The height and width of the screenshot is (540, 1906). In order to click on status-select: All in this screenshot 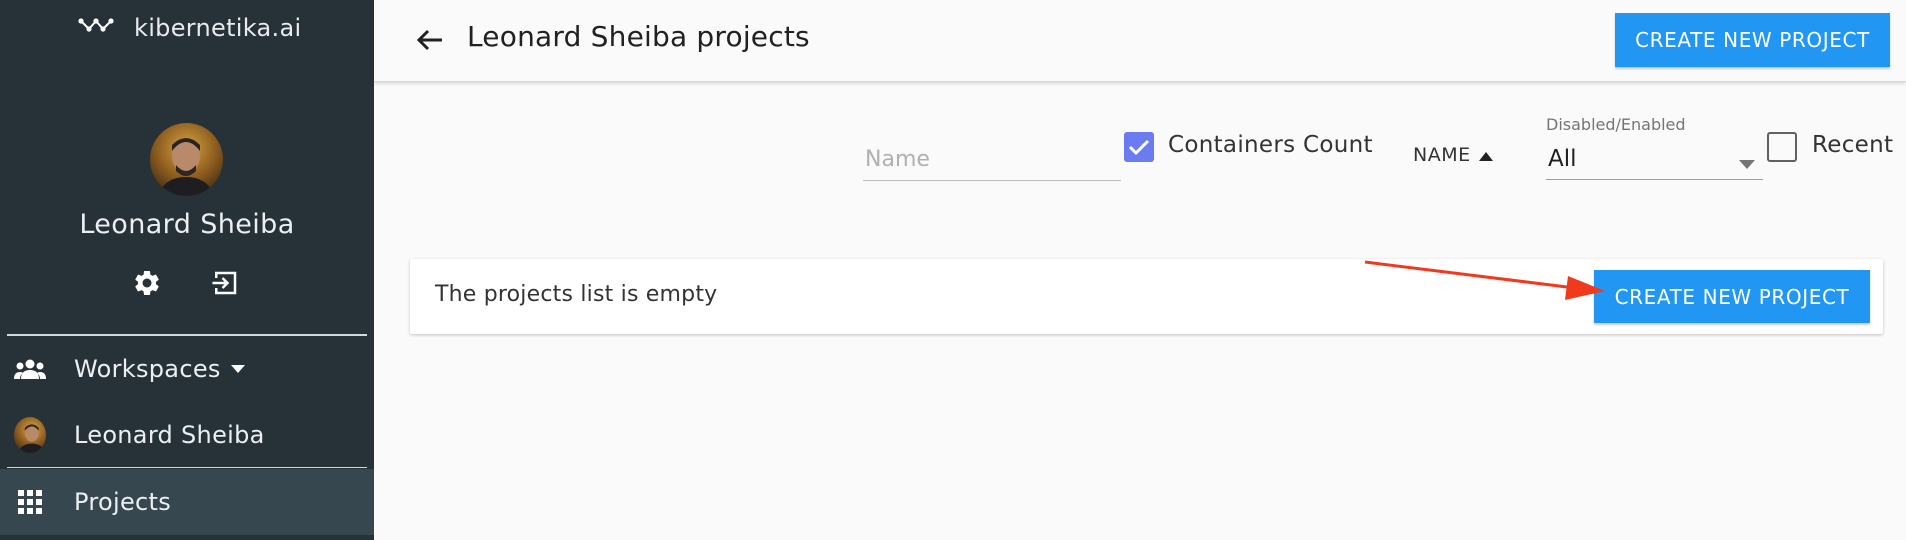, I will do `click(1654, 161)`.